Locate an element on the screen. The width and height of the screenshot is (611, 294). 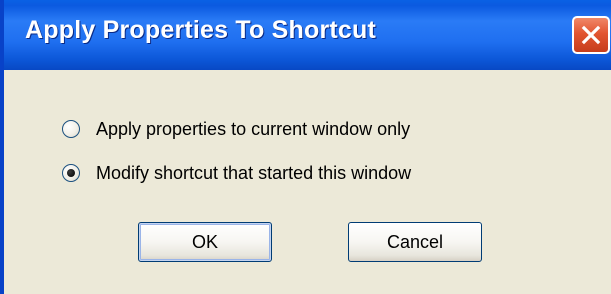
cancel-button: Cancel is located at coordinates (415, 242).